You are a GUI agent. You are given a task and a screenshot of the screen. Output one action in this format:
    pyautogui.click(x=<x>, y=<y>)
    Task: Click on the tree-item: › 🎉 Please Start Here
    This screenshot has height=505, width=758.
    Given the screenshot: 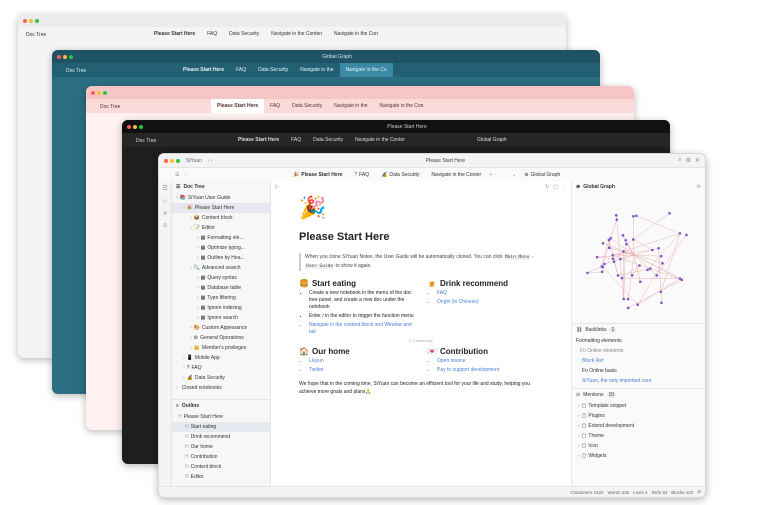 What is the action you would take?
    pyautogui.click(x=221, y=208)
    